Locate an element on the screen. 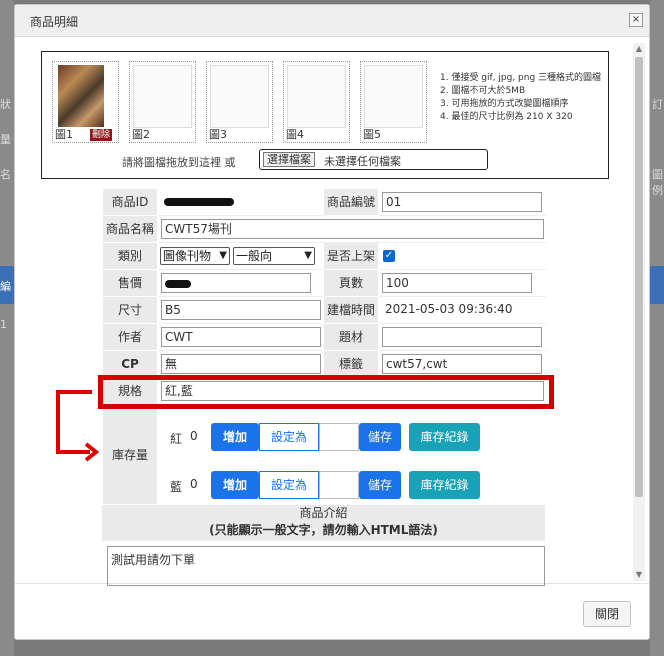 Image resolution: width=664 pixels, height=656 pixels. created-value: 2021-05-03 09:36:40 is located at coordinates (462, 310).